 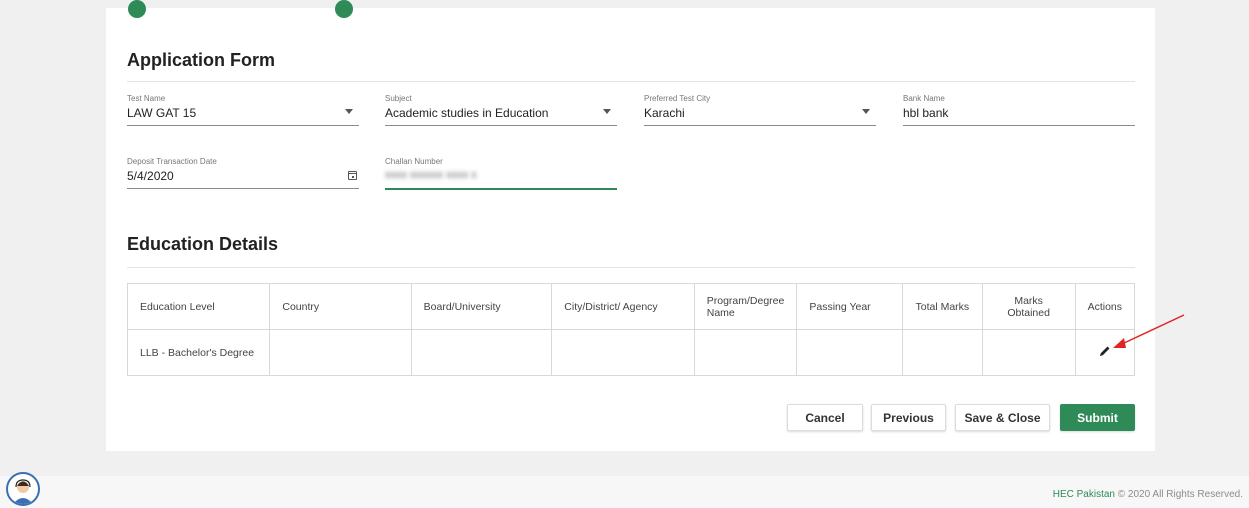 What do you see at coordinates (1019, 110) in the screenshot?
I see `bank-name-field: Bank Name hbl bank` at bounding box center [1019, 110].